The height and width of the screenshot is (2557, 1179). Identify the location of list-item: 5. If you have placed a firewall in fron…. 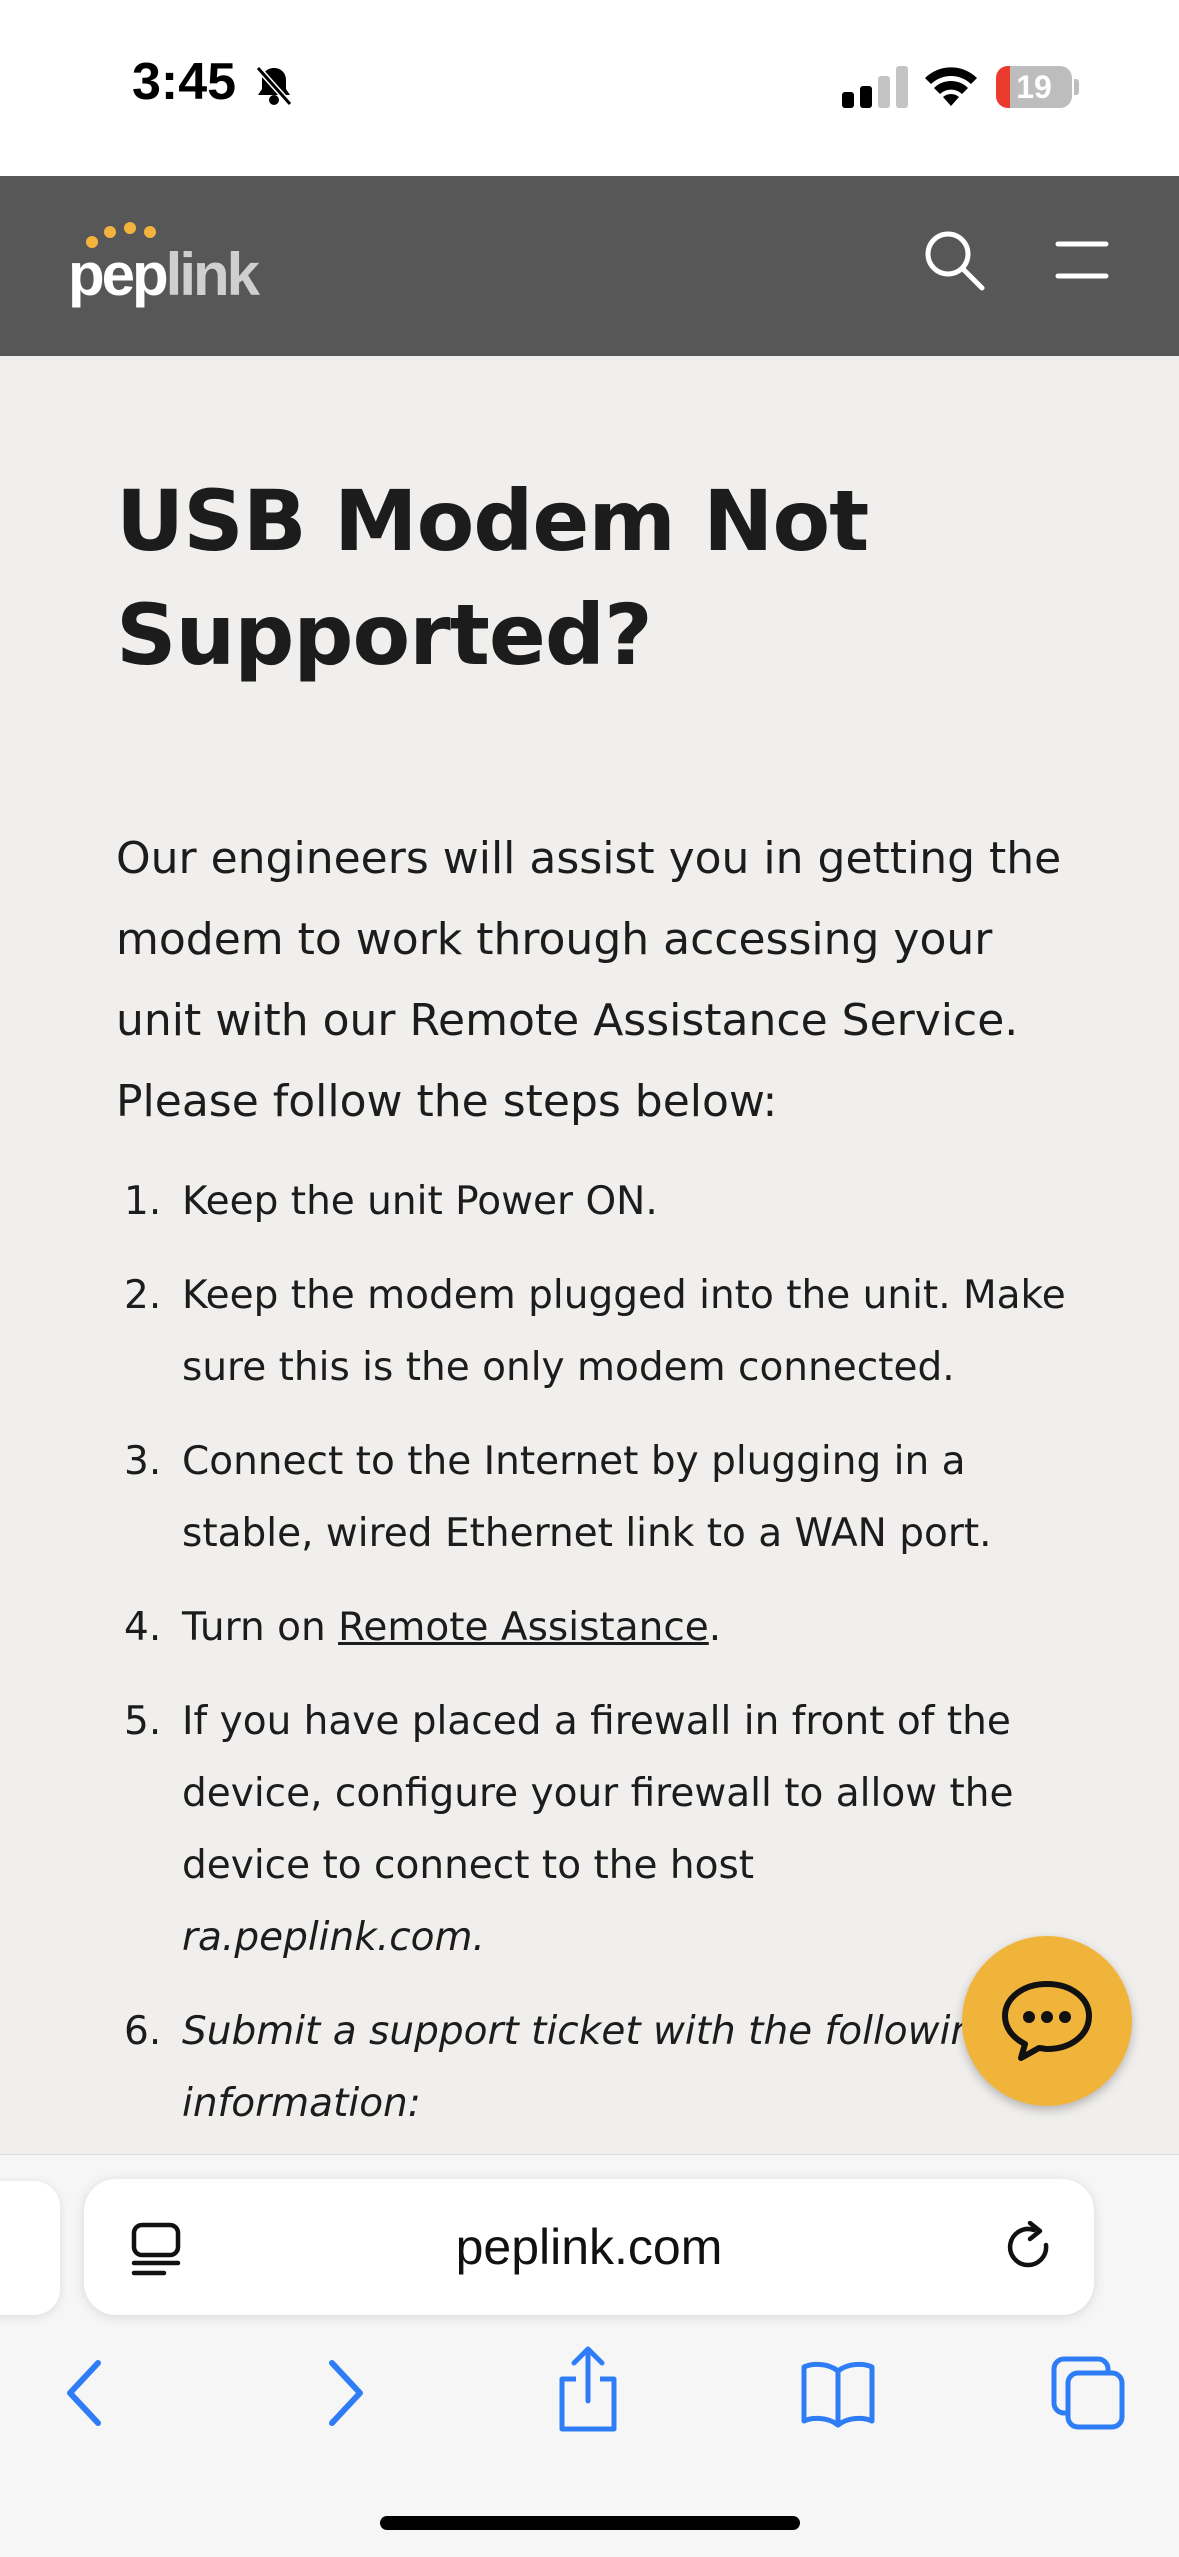
(591, 1830).